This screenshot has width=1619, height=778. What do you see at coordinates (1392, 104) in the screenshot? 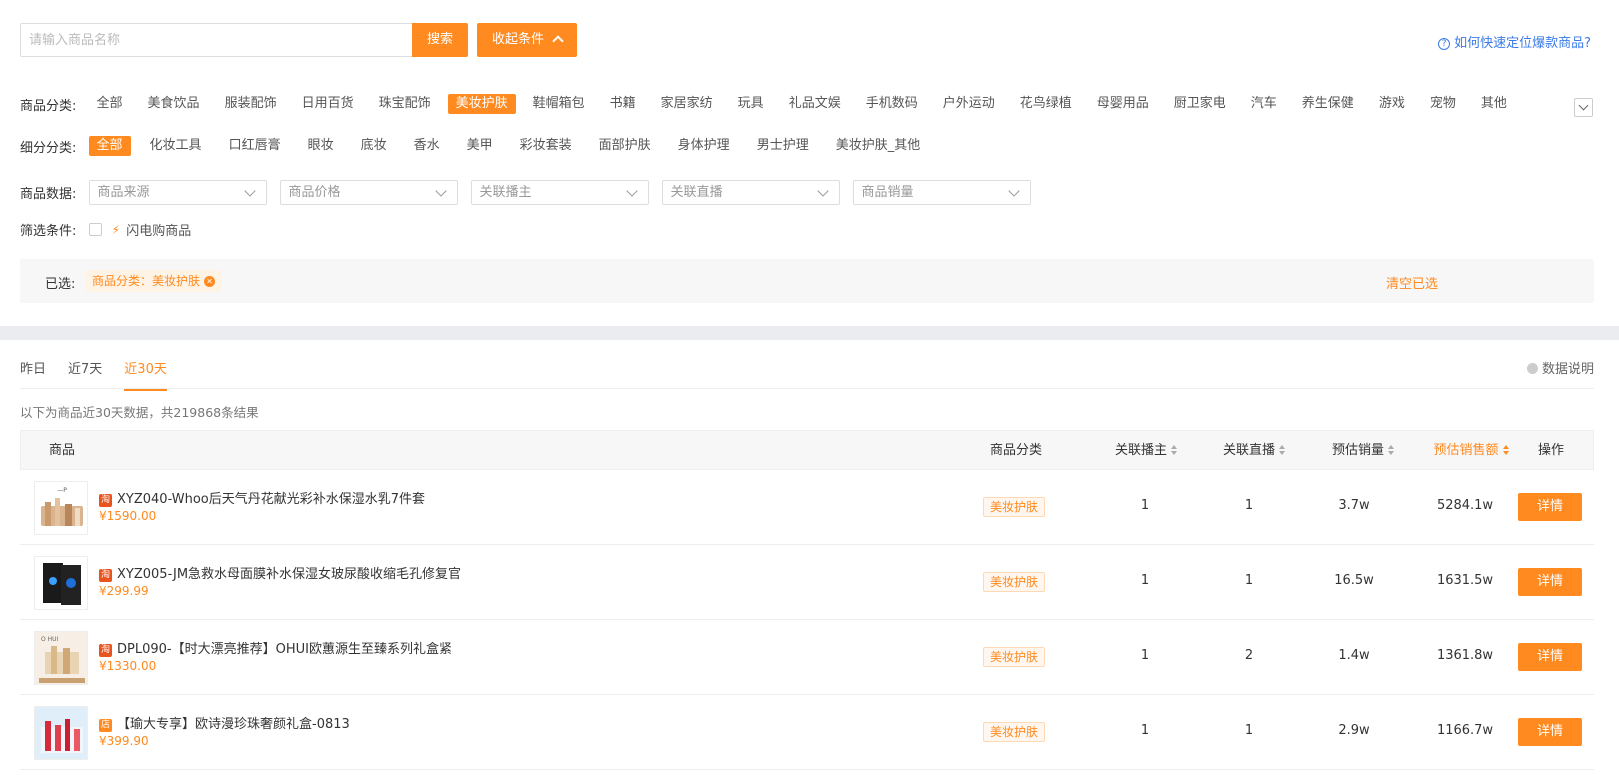
I see `category-chip: 游戏` at bounding box center [1392, 104].